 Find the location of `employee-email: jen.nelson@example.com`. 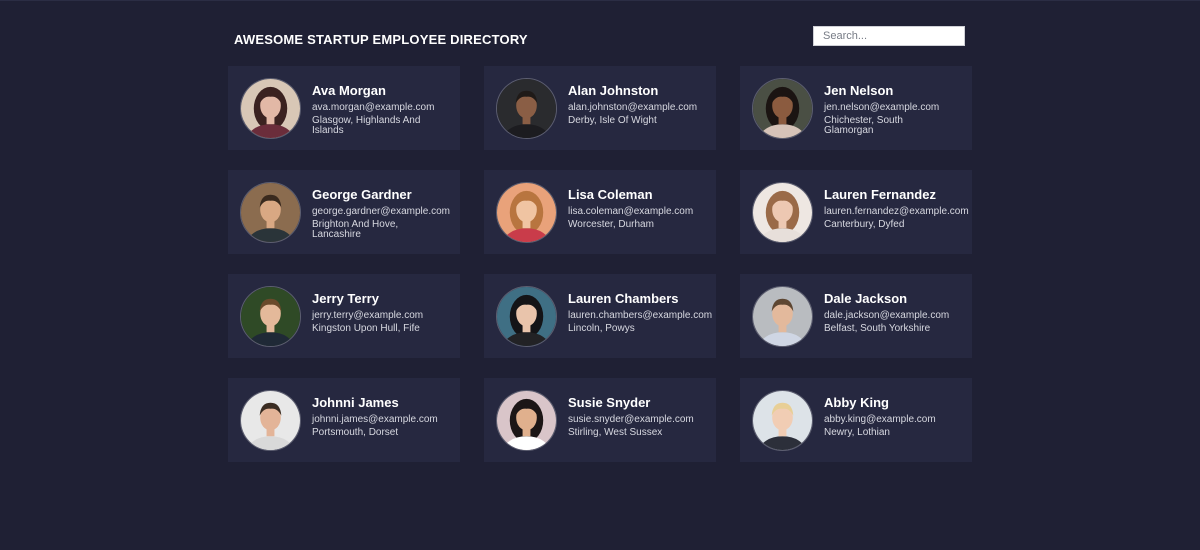

employee-email: jen.nelson@example.com is located at coordinates (882, 107).